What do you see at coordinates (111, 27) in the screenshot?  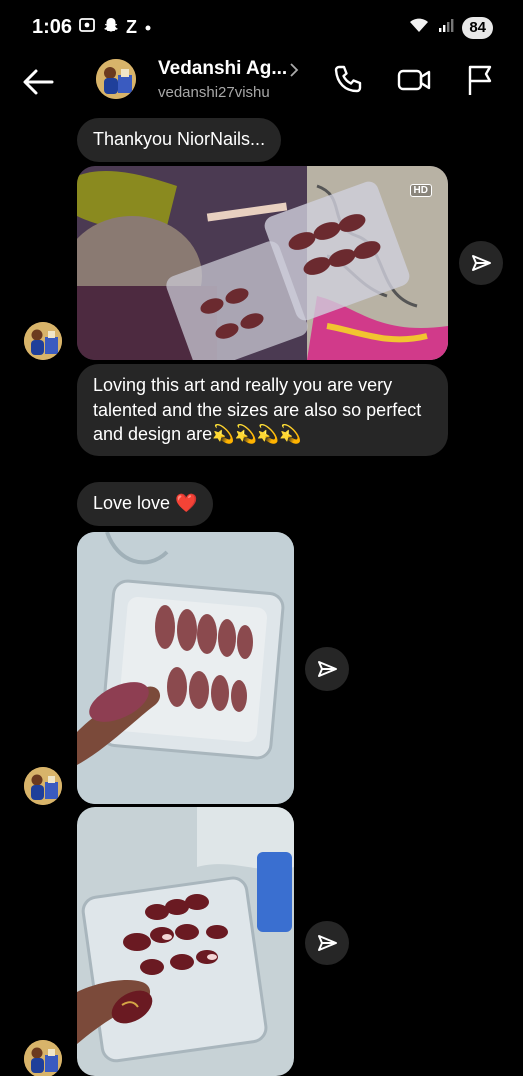 I see `snapchat-icon` at bounding box center [111, 27].